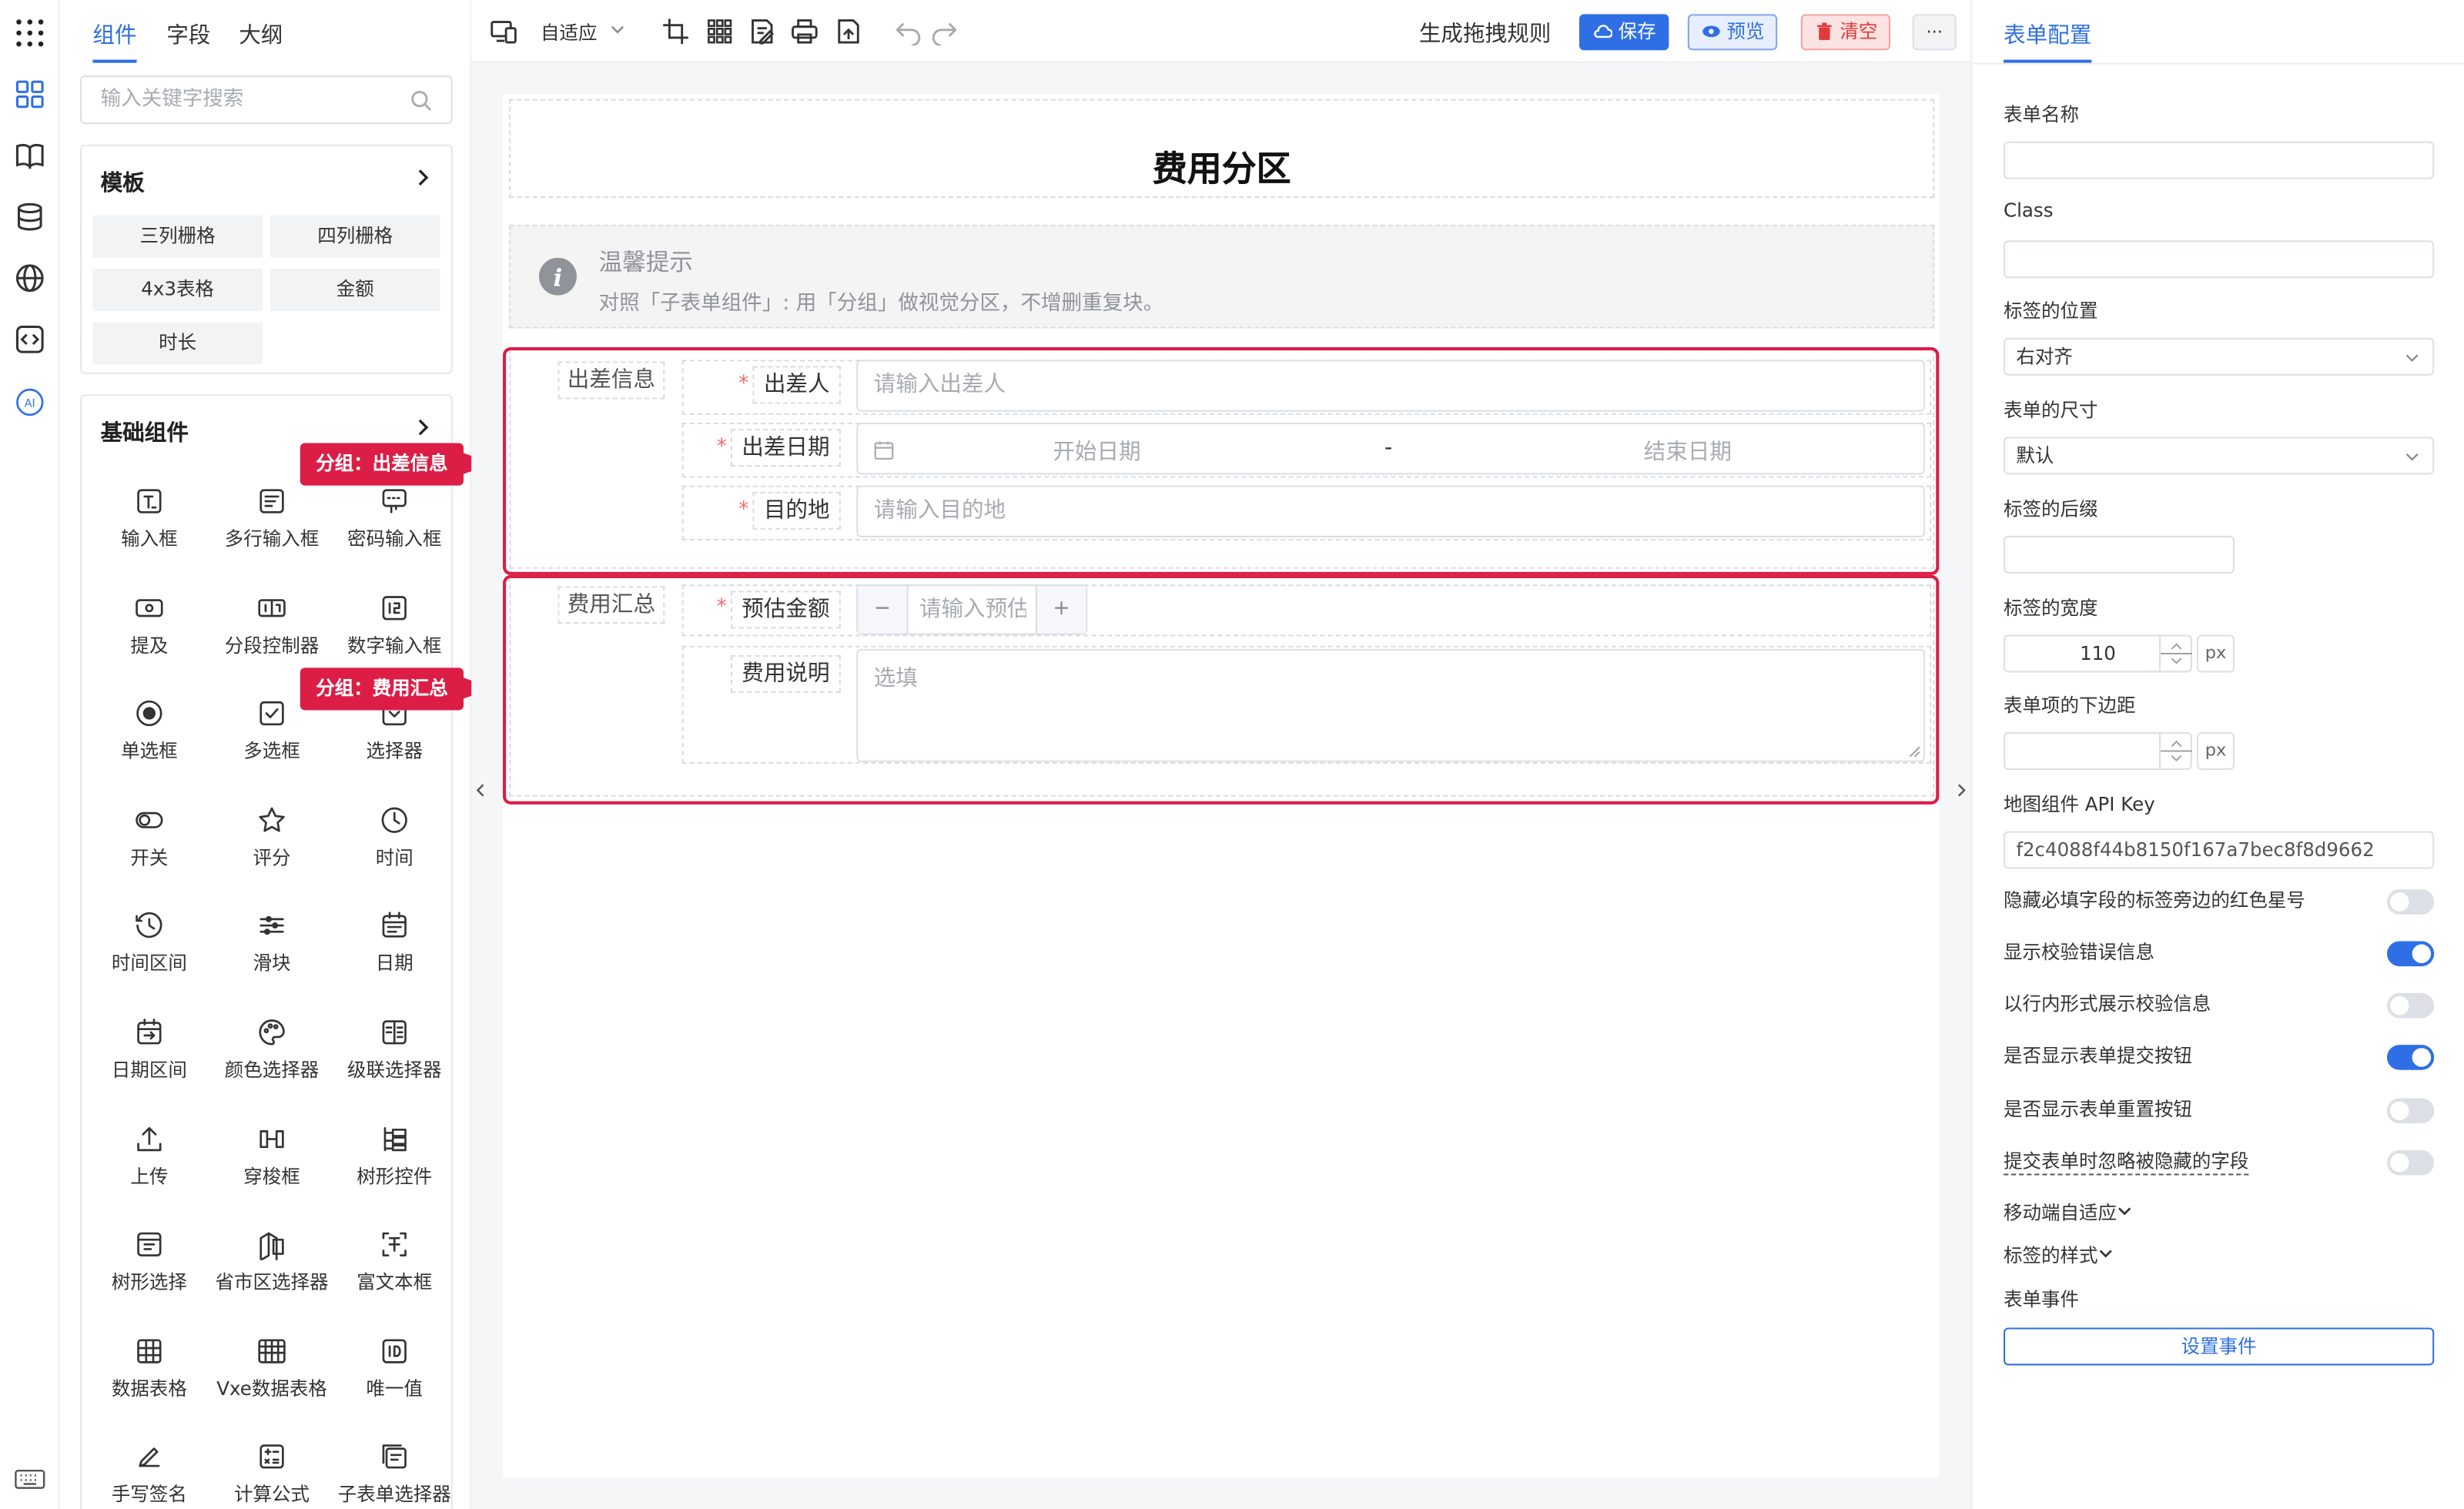 The width and height of the screenshot is (2464, 1509). Describe the element at coordinates (272, 1138) in the screenshot. I see `transfer-icon` at that location.